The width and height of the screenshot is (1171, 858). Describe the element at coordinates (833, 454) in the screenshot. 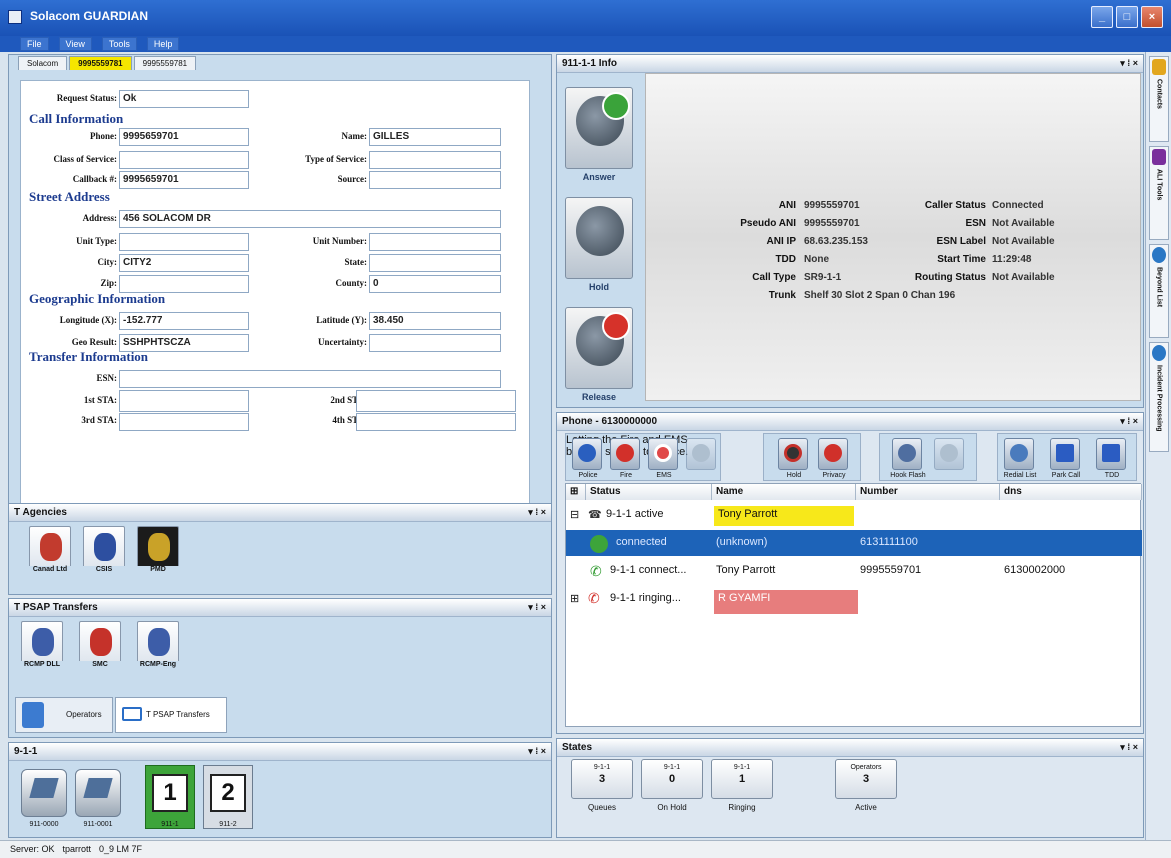

I see `privacy-button` at that location.